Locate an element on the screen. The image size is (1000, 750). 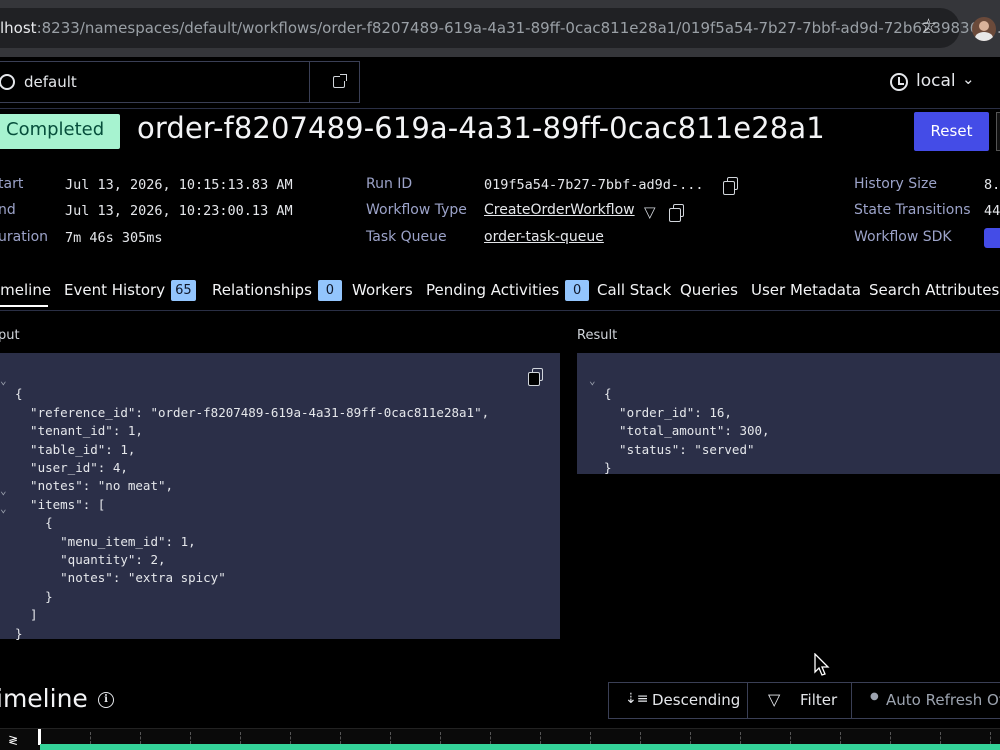
history-size-label: History Size is located at coordinates (895, 184).